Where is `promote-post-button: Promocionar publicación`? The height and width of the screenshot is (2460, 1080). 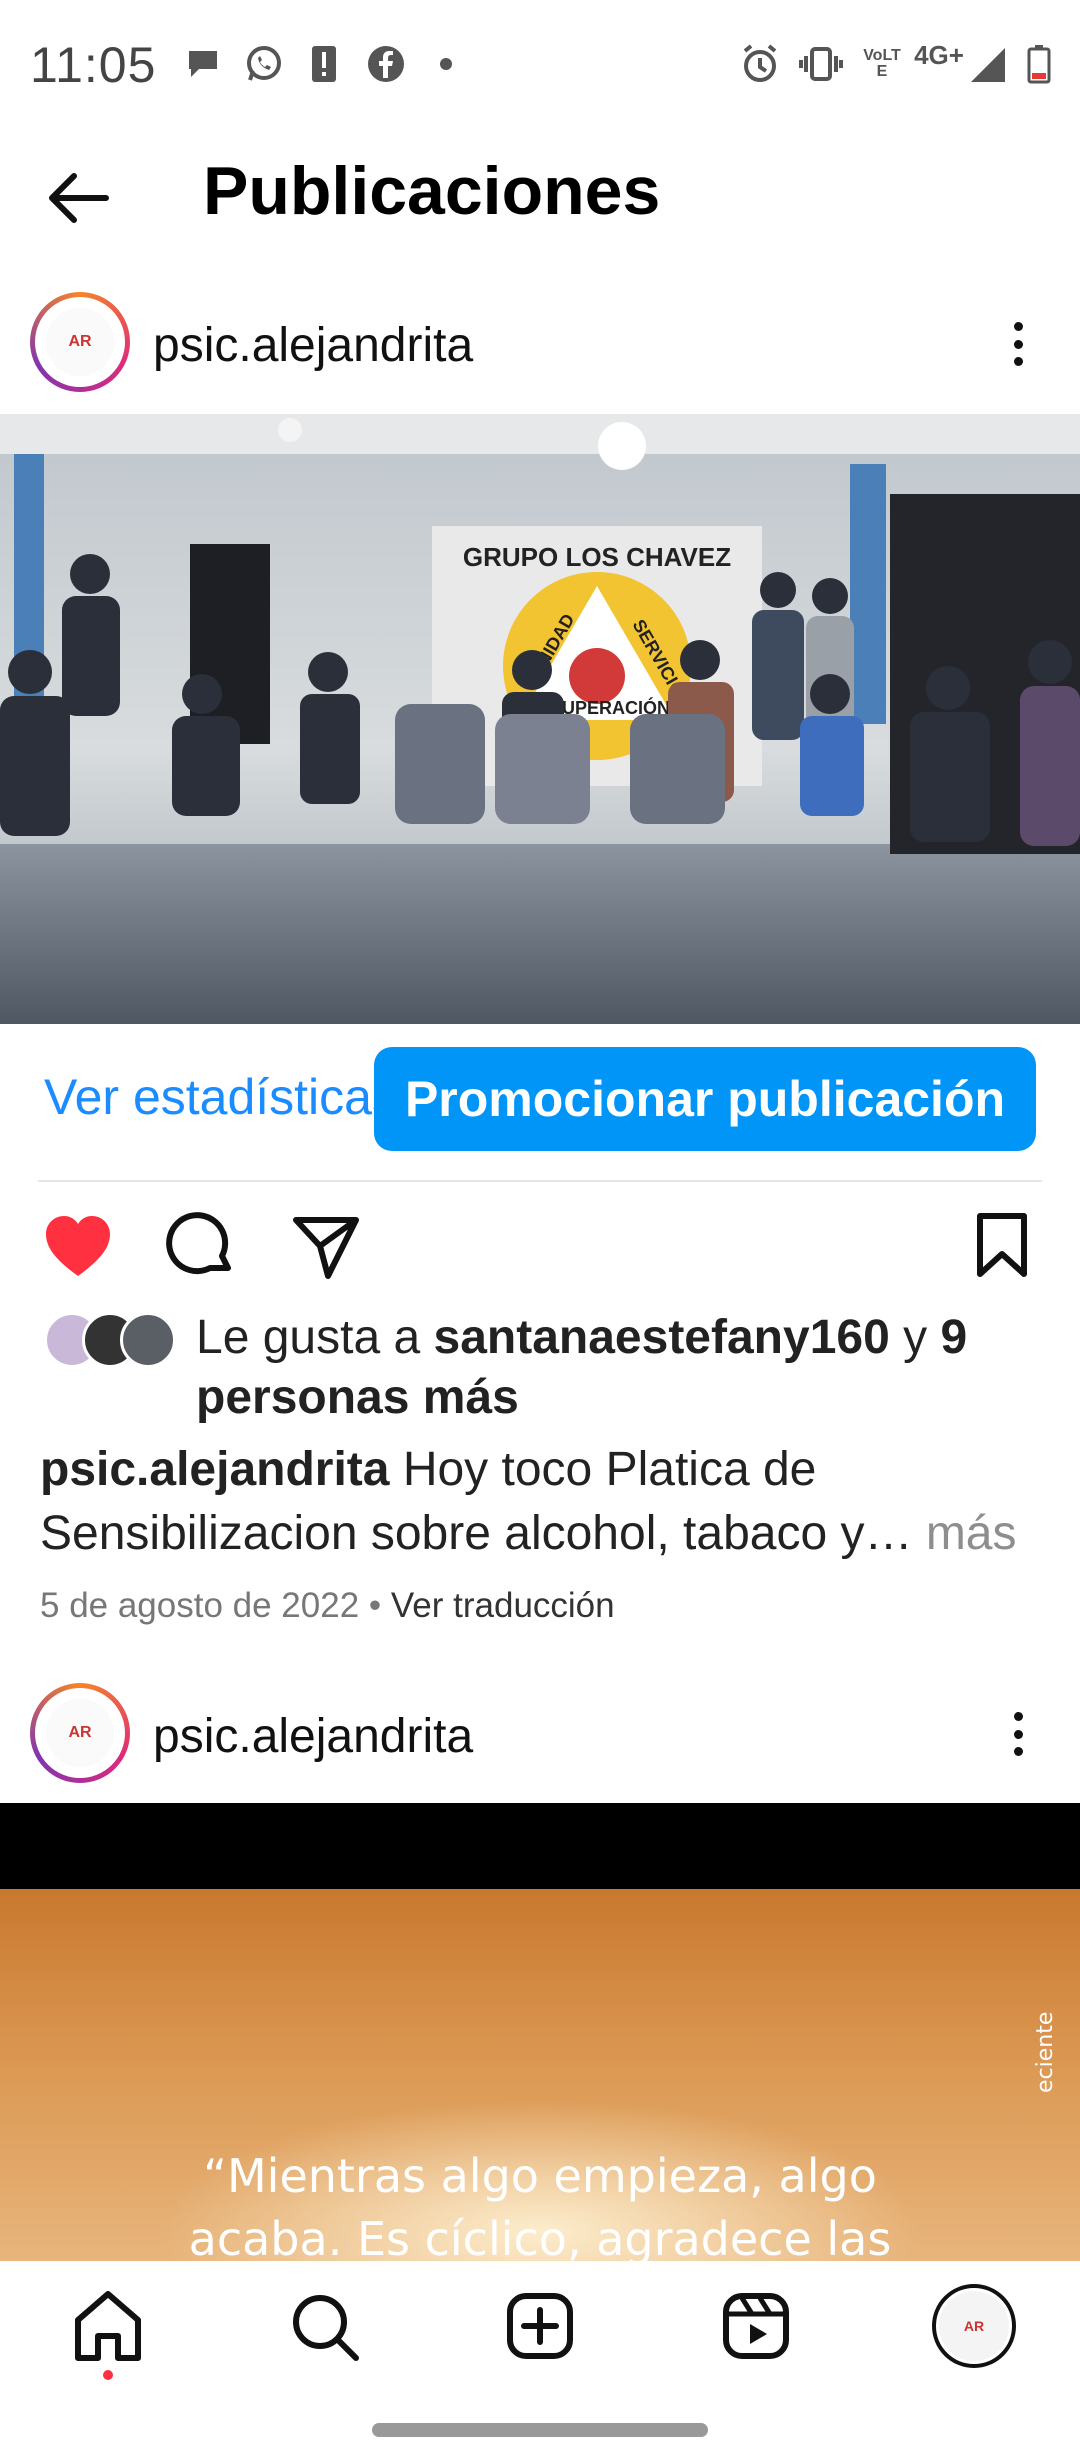
promote-post-button: Promocionar publicación is located at coordinates (705, 1099).